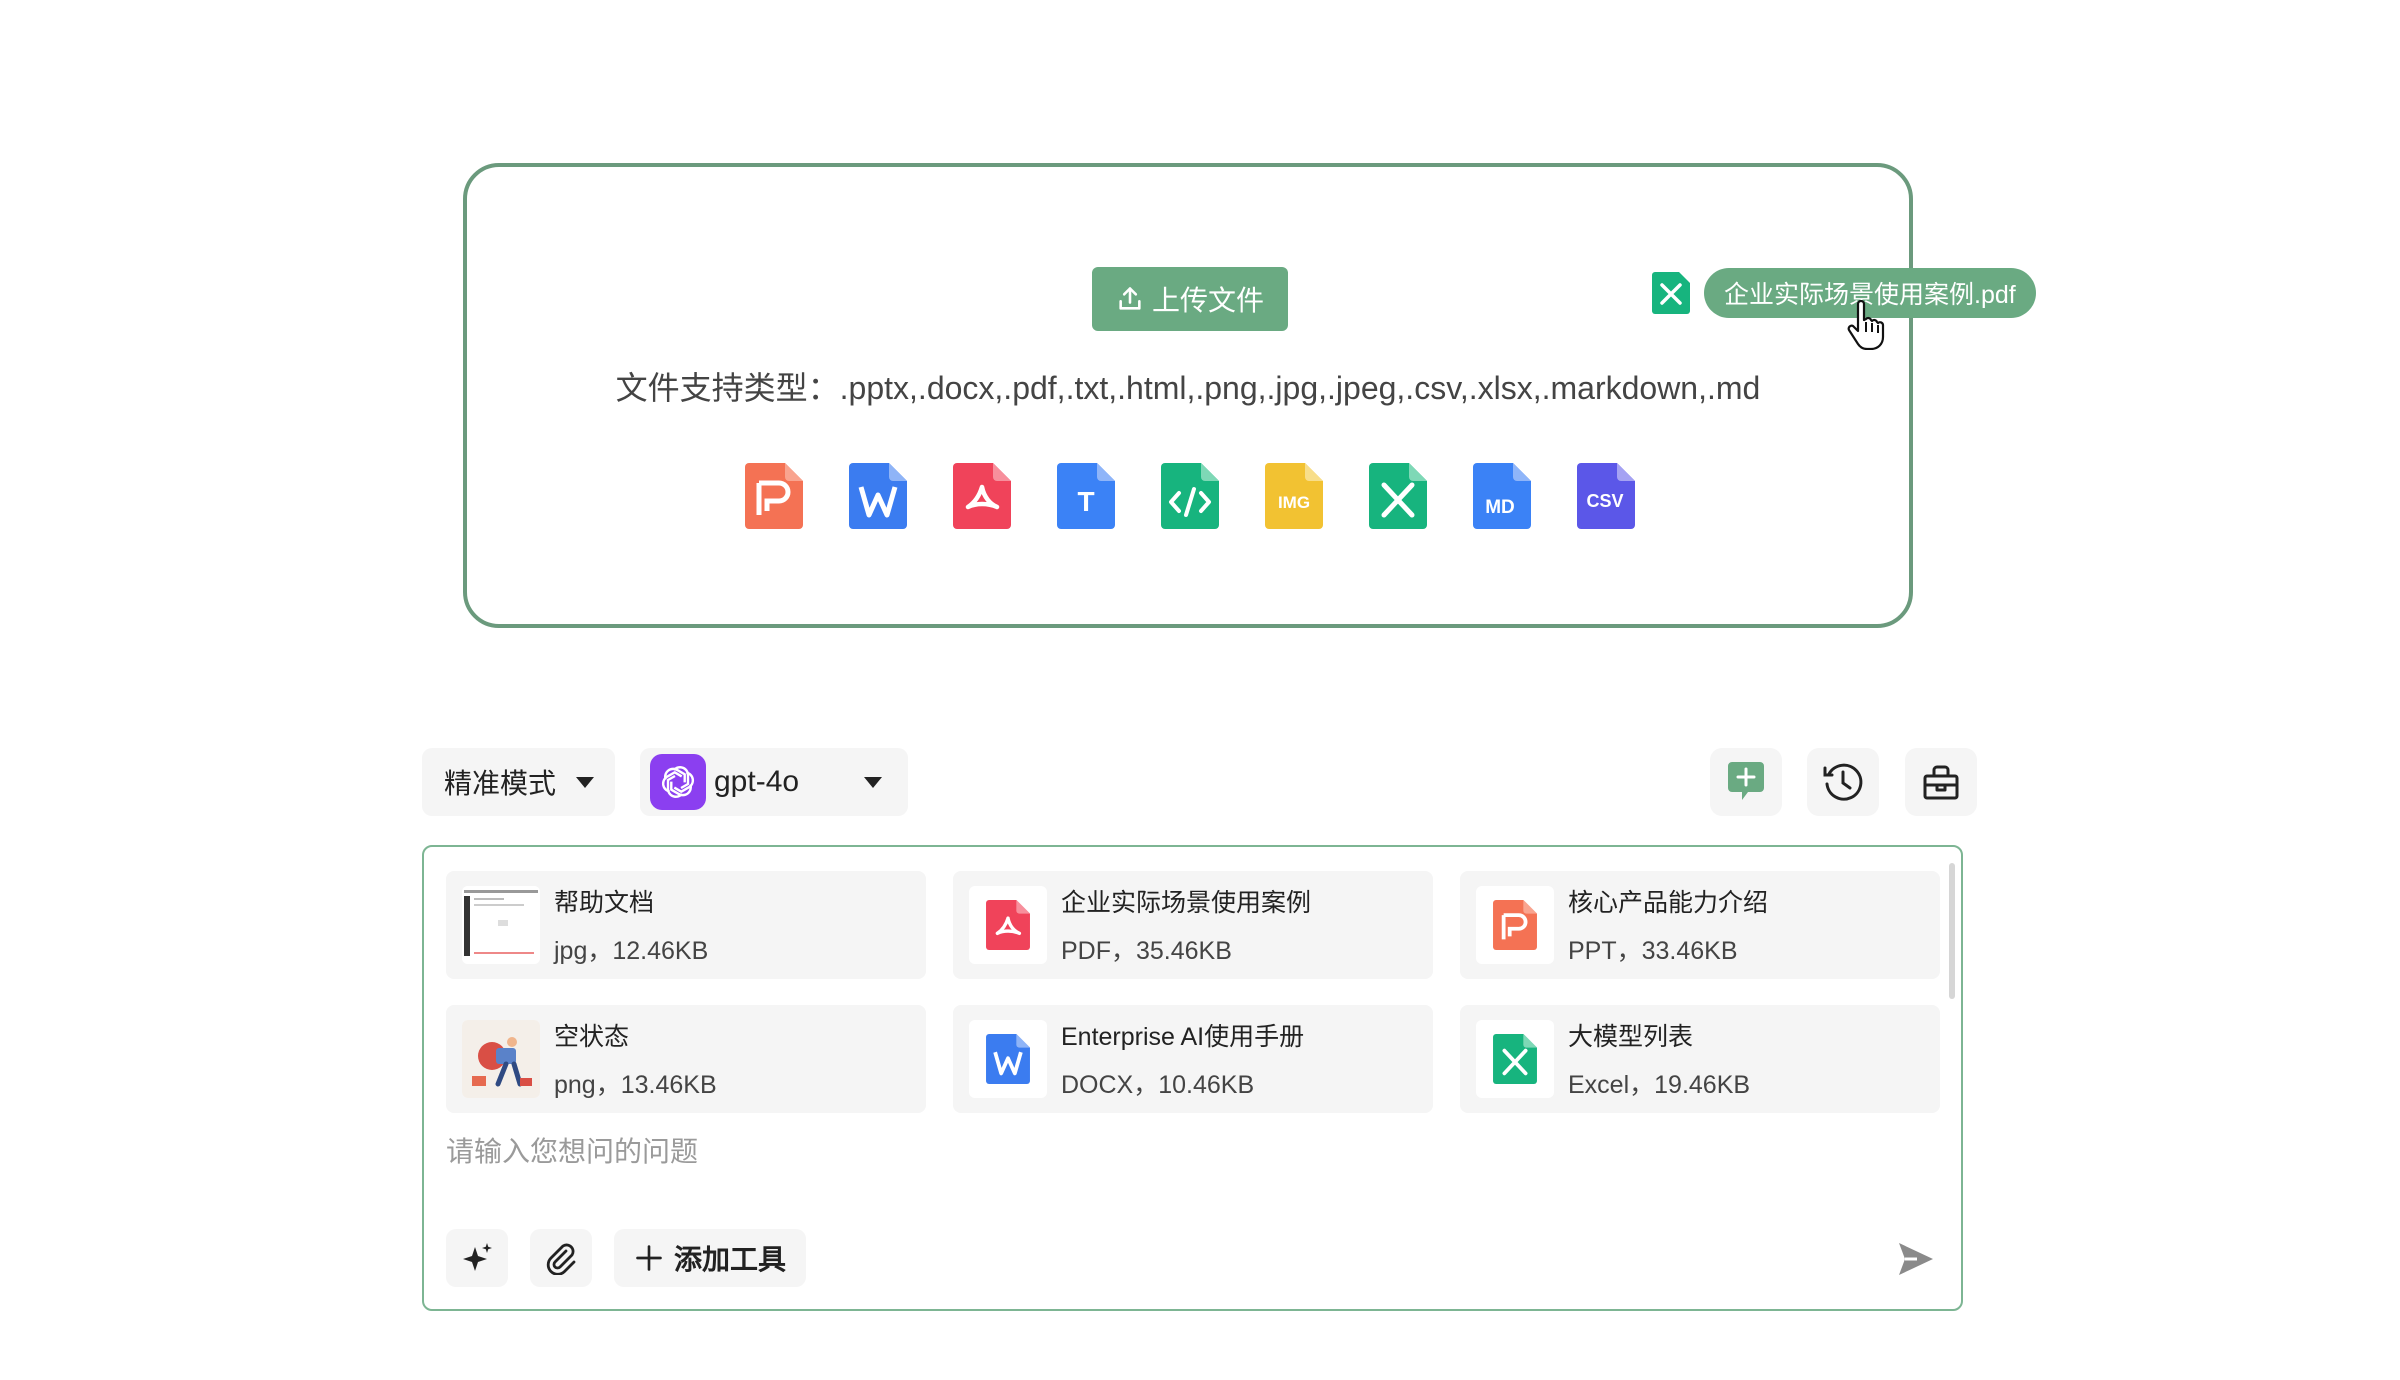 Image resolution: width=2400 pixels, height=1380 pixels. I want to click on history-clock-icon, so click(1843, 782).